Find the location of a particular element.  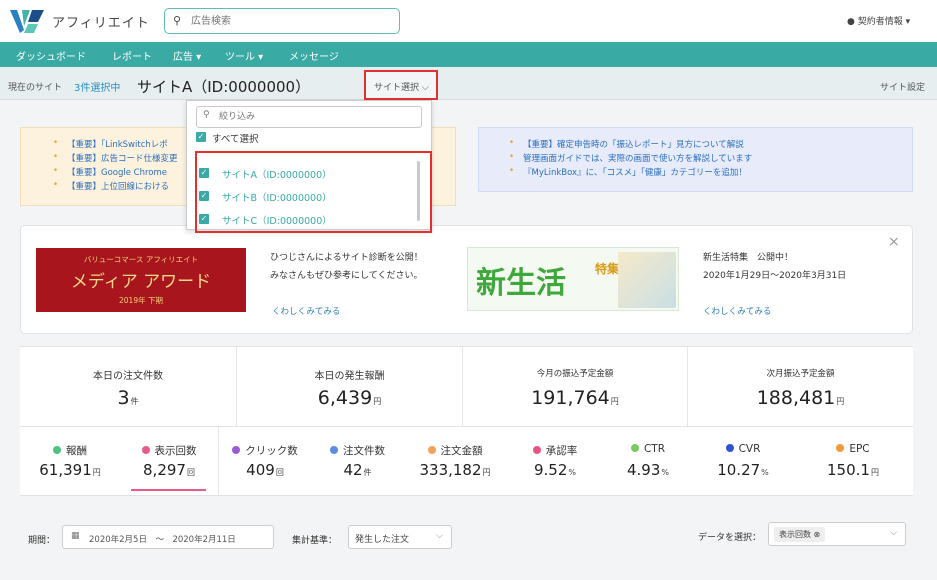

filter-box: ⚲ is located at coordinates (309, 117).